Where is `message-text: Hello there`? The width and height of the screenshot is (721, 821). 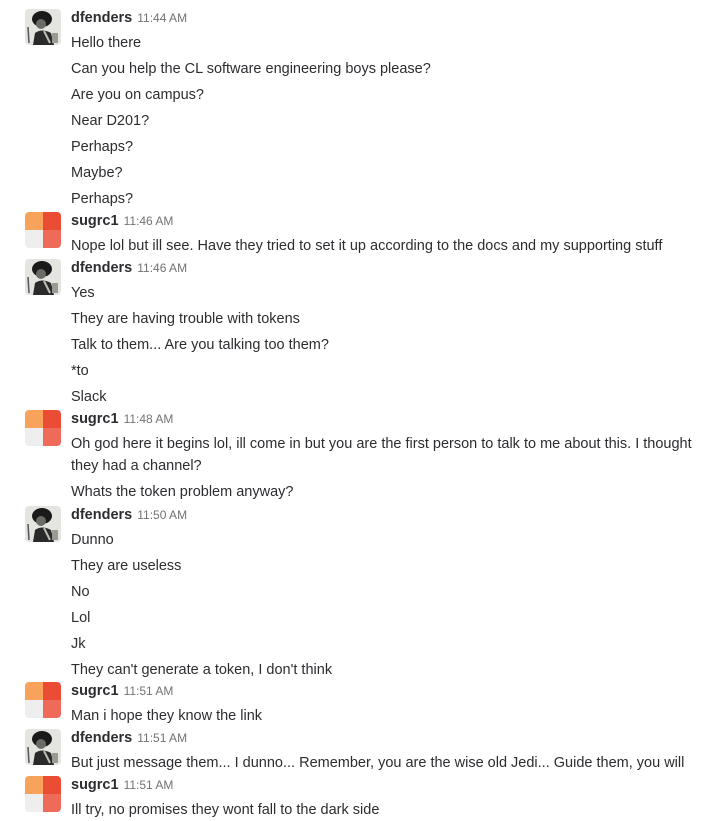 message-text: Hello there is located at coordinates (106, 43).